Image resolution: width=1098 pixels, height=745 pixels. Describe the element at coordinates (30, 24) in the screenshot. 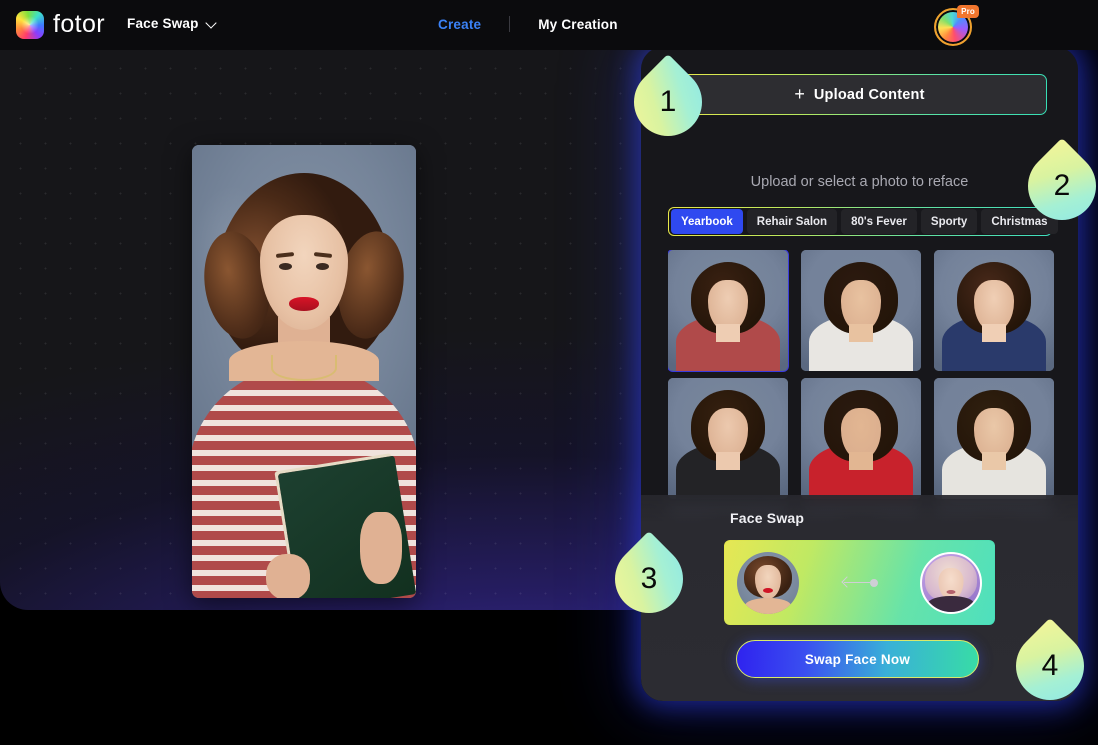

I see `fotor-color-wheel-icon` at that location.